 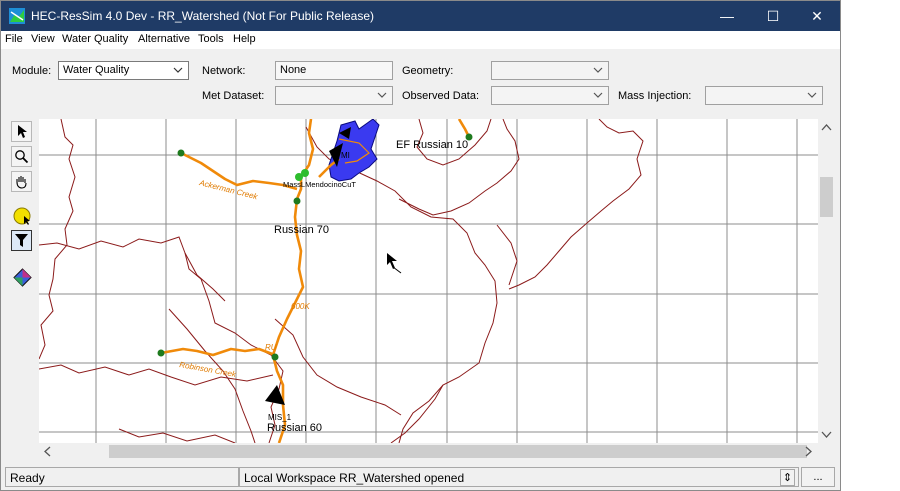 What do you see at coordinates (773, 16) in the screenshot?
I see `maximize-button: ☐` at bounding box center [773, 16].